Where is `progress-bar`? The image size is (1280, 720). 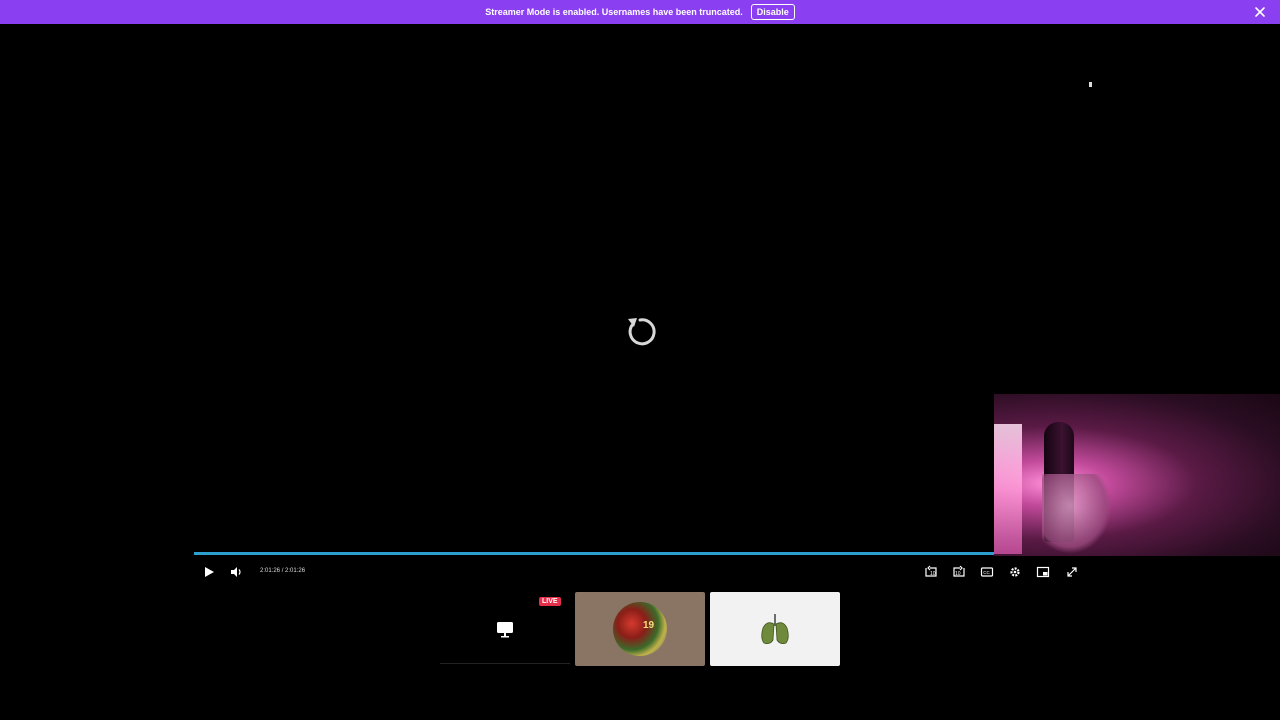
progress-bar is located at coordinates (594, 553).